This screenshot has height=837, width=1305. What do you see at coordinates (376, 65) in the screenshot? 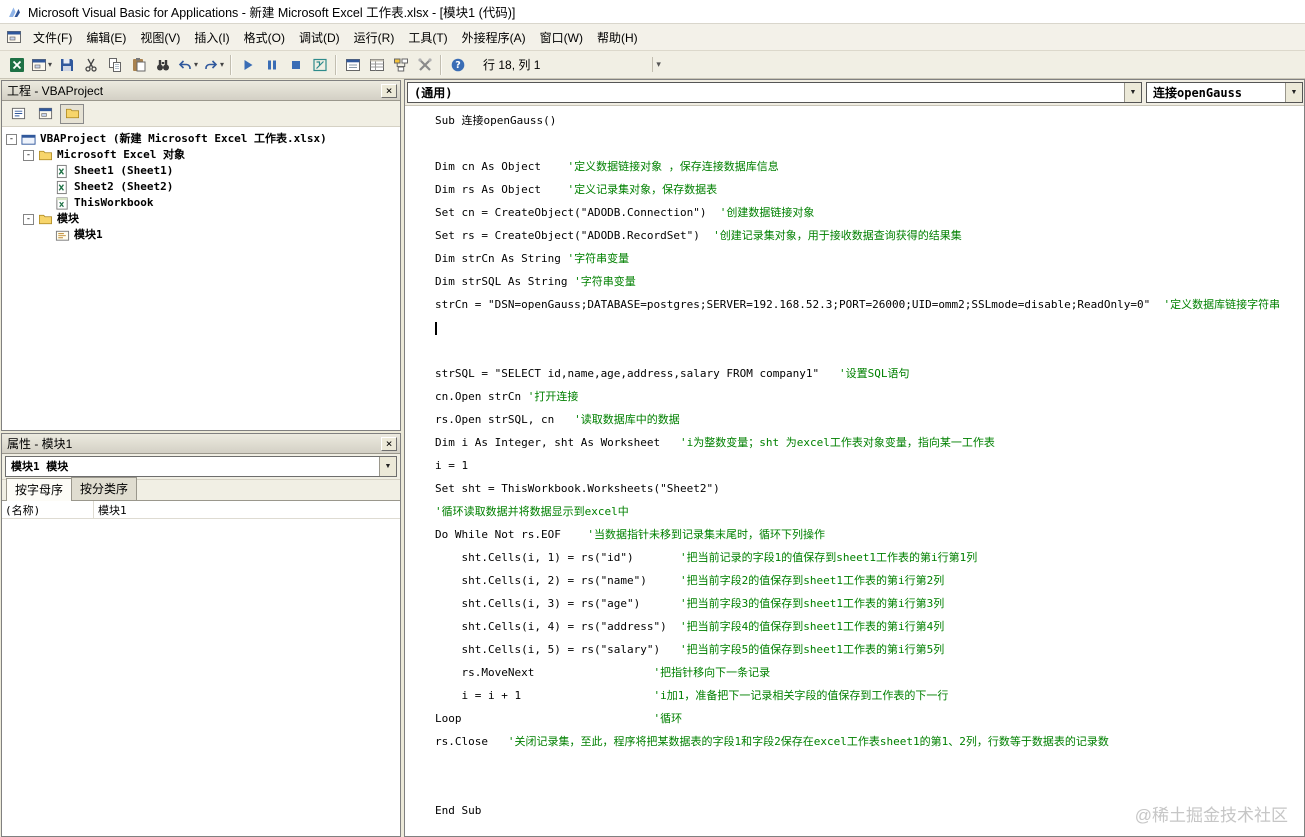
I see `properties-window-button` at bounding box center [376, 65].